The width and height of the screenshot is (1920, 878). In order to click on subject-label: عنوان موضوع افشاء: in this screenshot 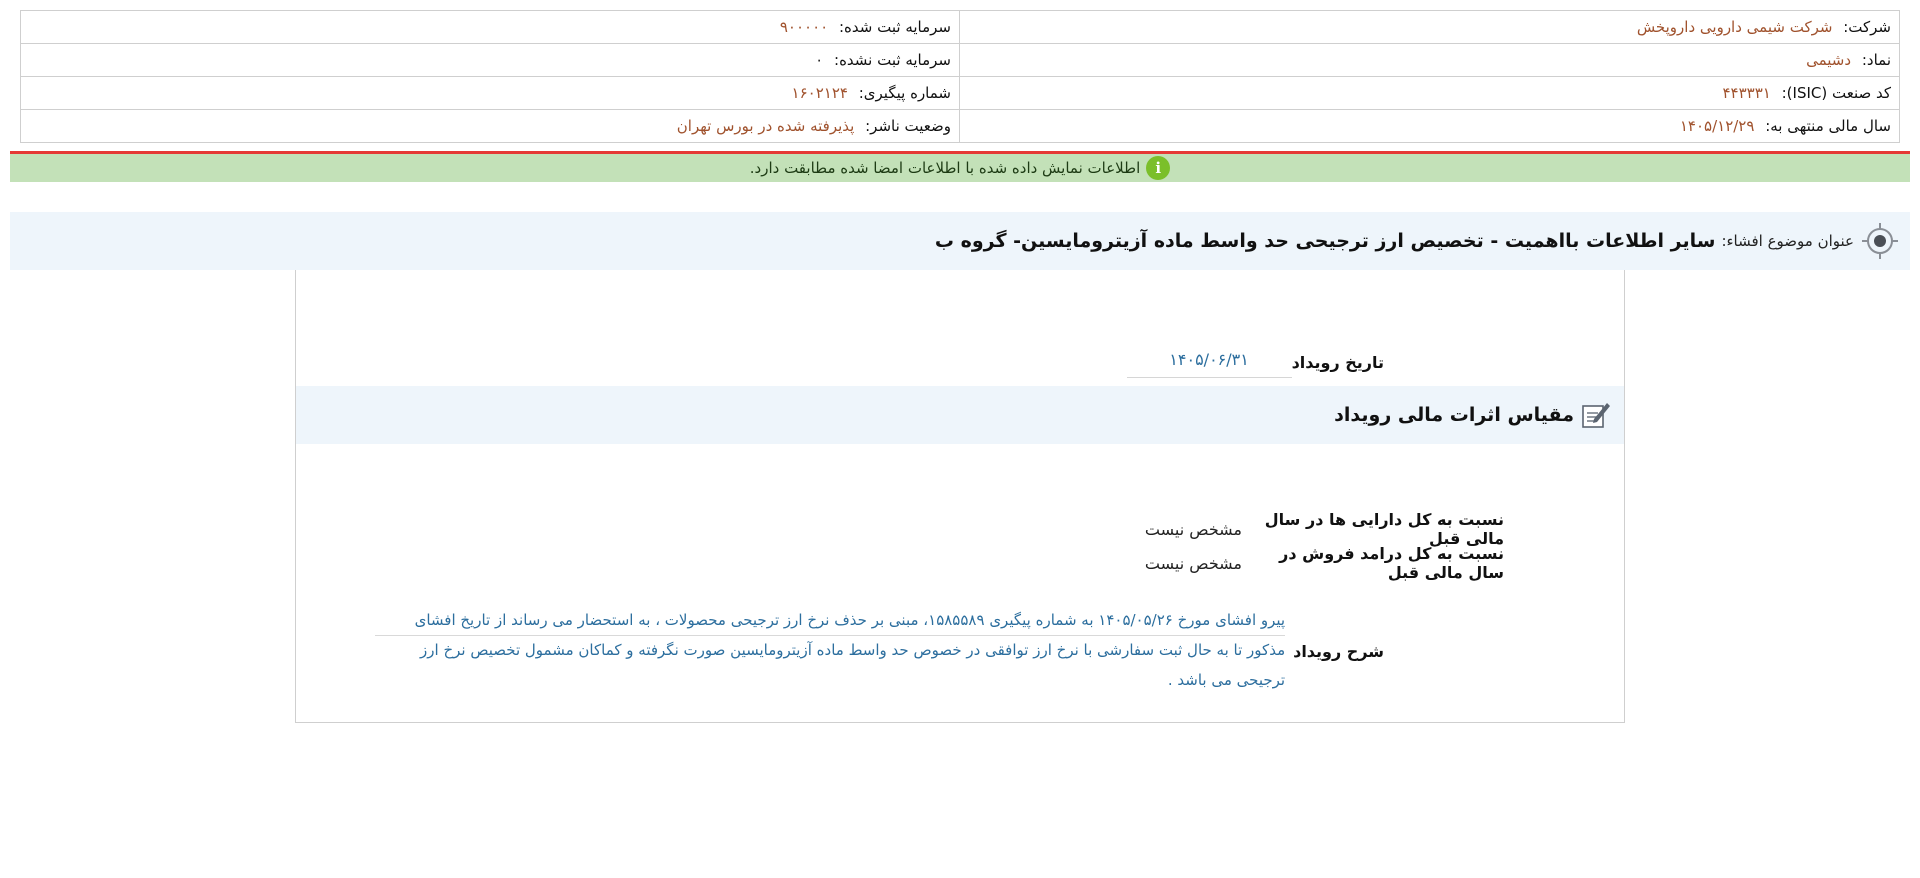, I will do `click(1787, 241)`.